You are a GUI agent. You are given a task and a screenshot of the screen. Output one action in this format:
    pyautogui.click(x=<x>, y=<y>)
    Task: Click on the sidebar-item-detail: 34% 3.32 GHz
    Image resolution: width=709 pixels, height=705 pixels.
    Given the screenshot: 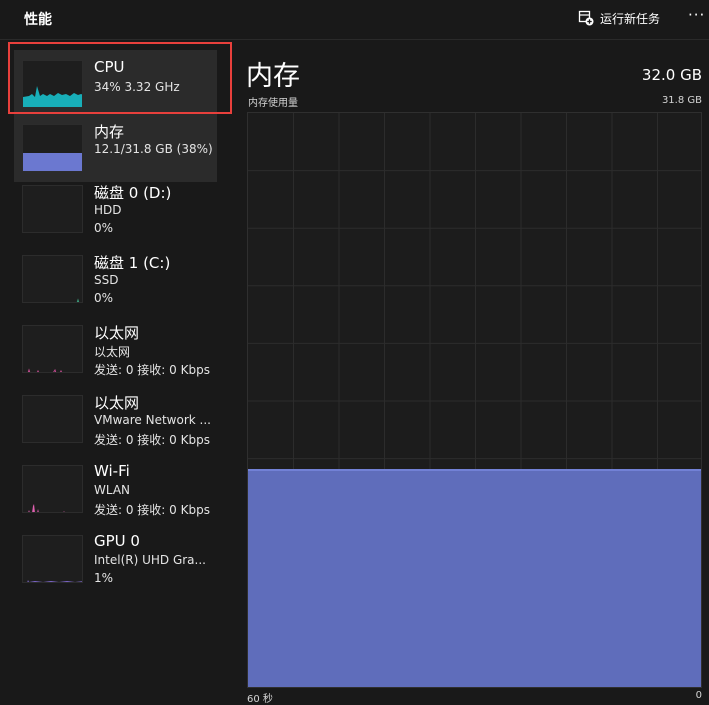 What is the action you would take?
    pyautogui.click(x=137, y=87)
    